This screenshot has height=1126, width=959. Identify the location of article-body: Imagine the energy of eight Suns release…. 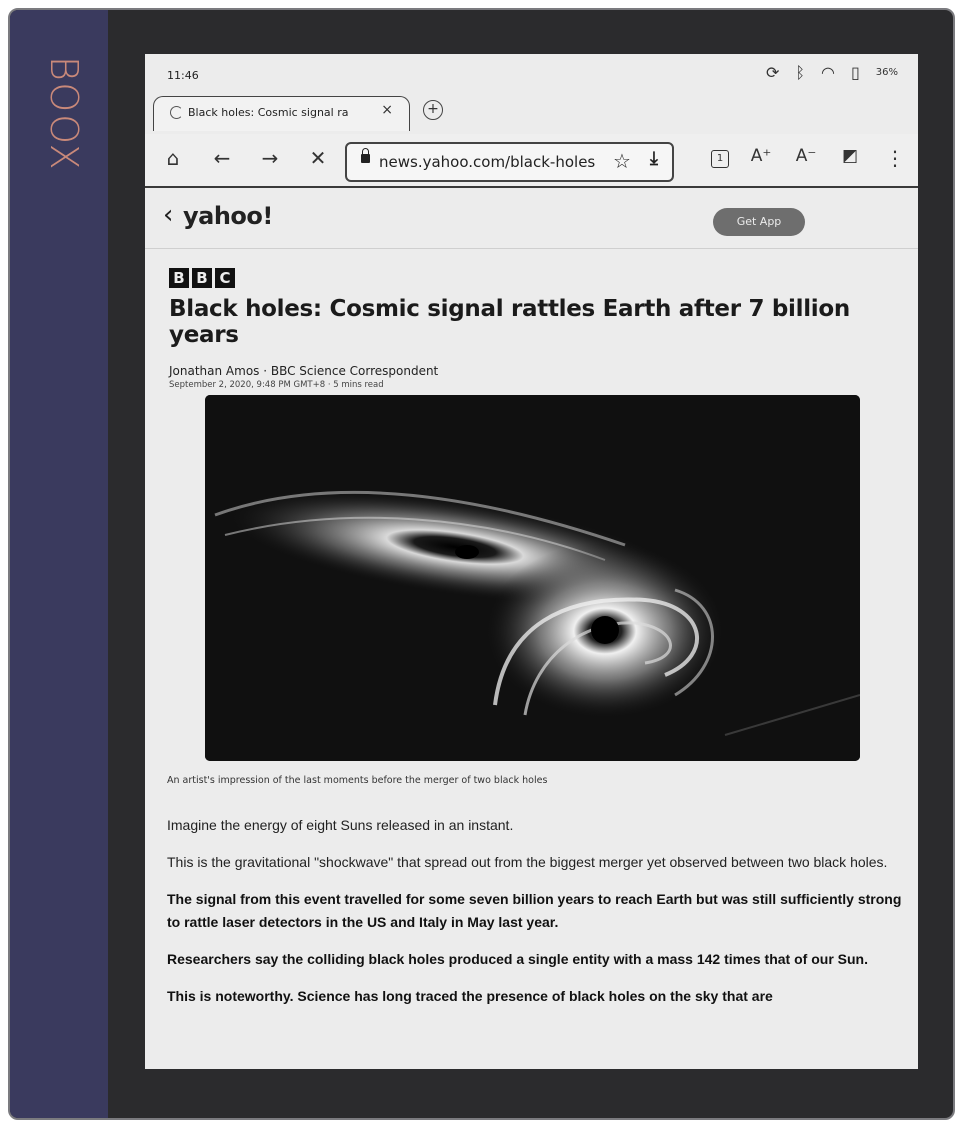
(536, 918).